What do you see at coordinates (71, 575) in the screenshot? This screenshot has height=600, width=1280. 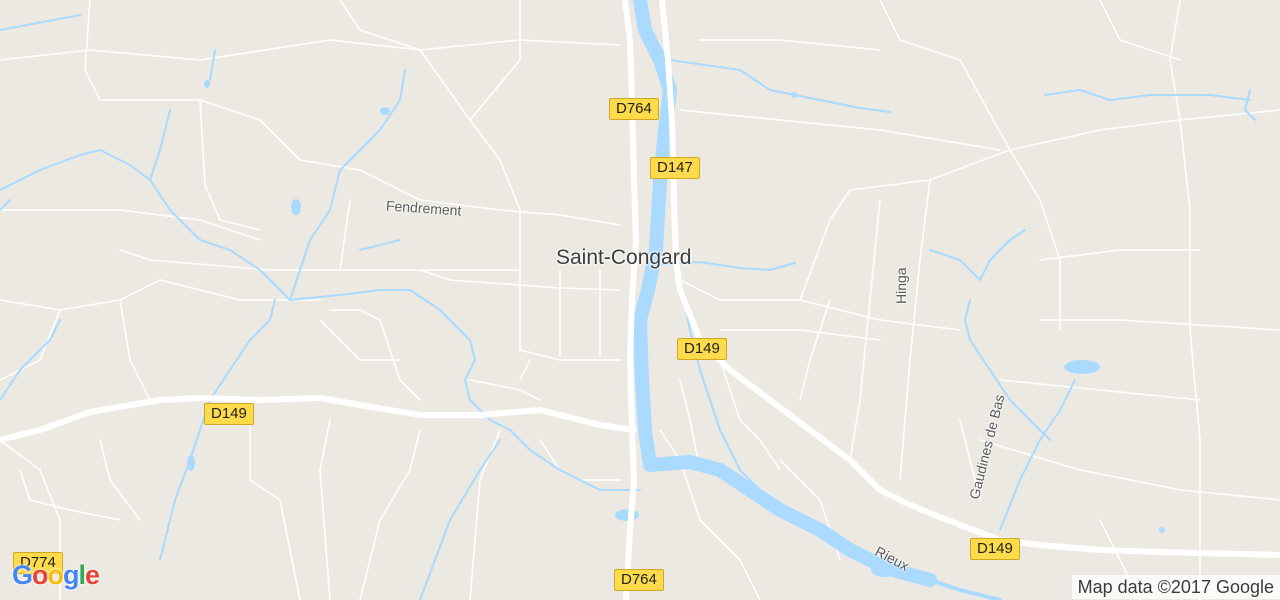 I see `logo-letter: g` at bounding box center [71, 575].